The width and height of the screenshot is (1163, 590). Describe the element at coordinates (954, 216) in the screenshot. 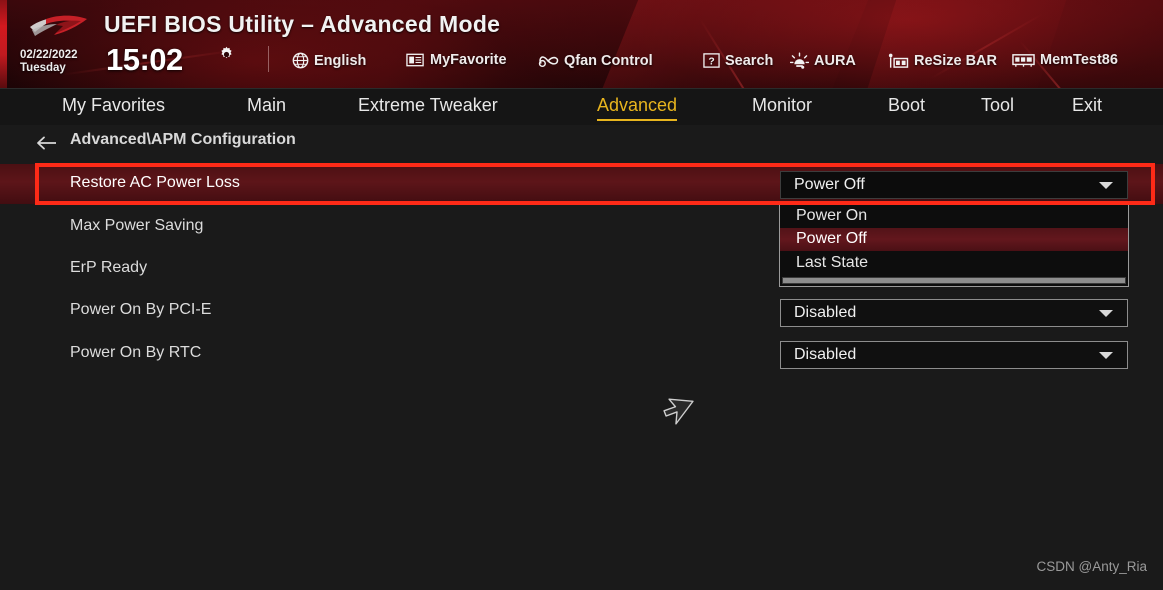

I see `dropdown-option-power-on: Power On` at that location.